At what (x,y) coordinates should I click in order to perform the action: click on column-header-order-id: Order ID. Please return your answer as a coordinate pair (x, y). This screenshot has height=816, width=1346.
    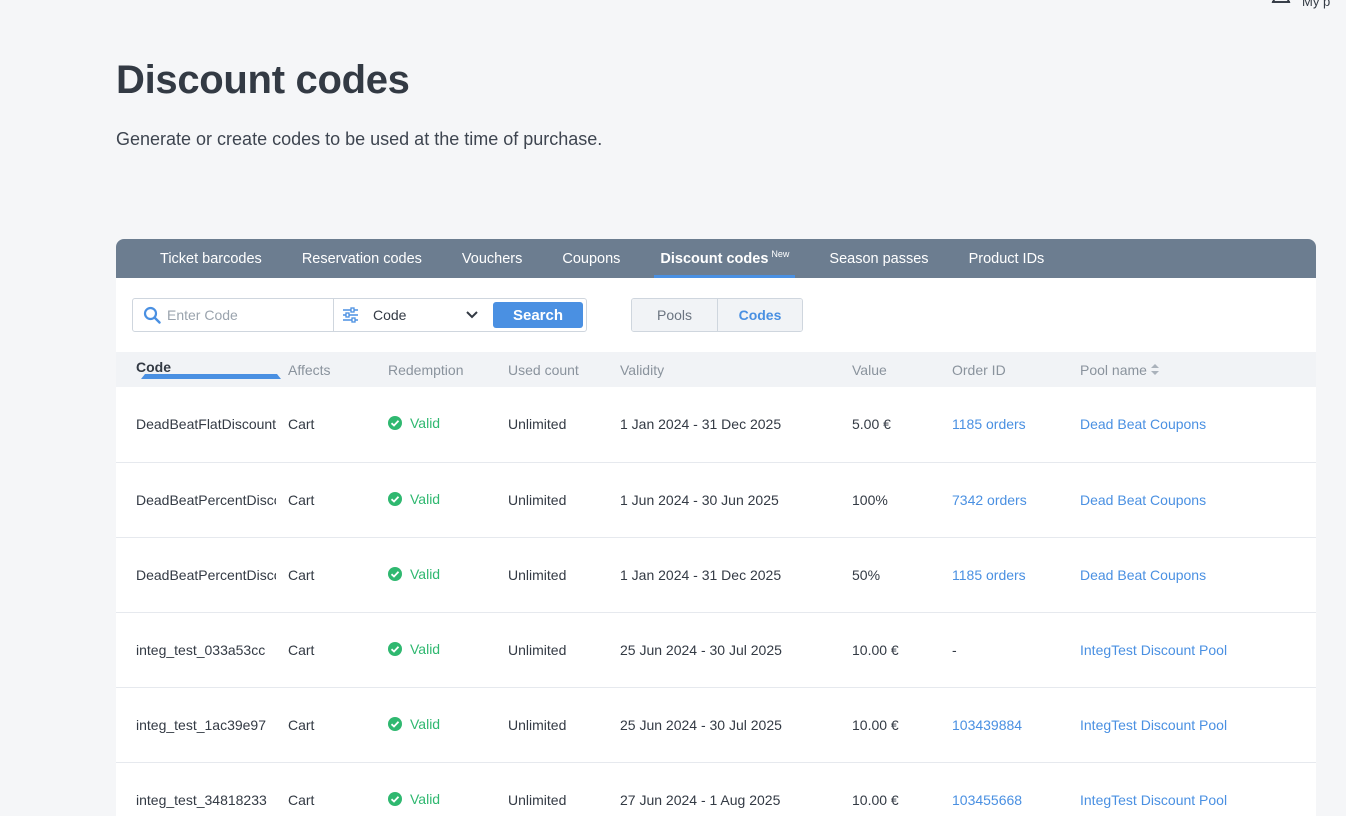
    Looking at the image, I should click on (979, 369).